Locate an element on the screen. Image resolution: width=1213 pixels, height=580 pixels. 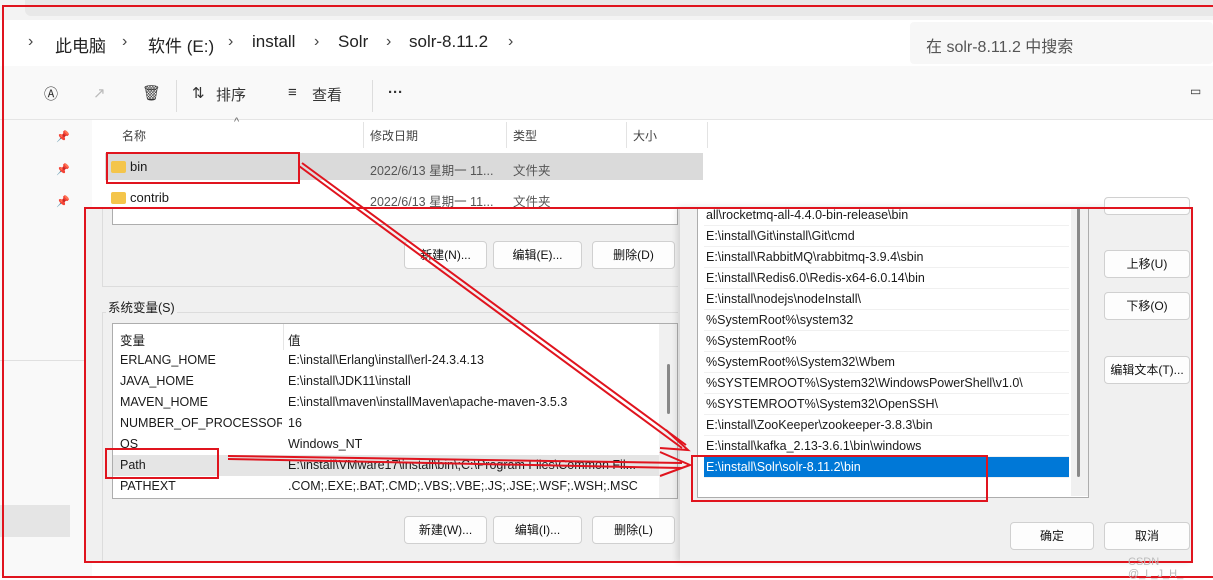
arrow-line is located at coordinates (455, 462).